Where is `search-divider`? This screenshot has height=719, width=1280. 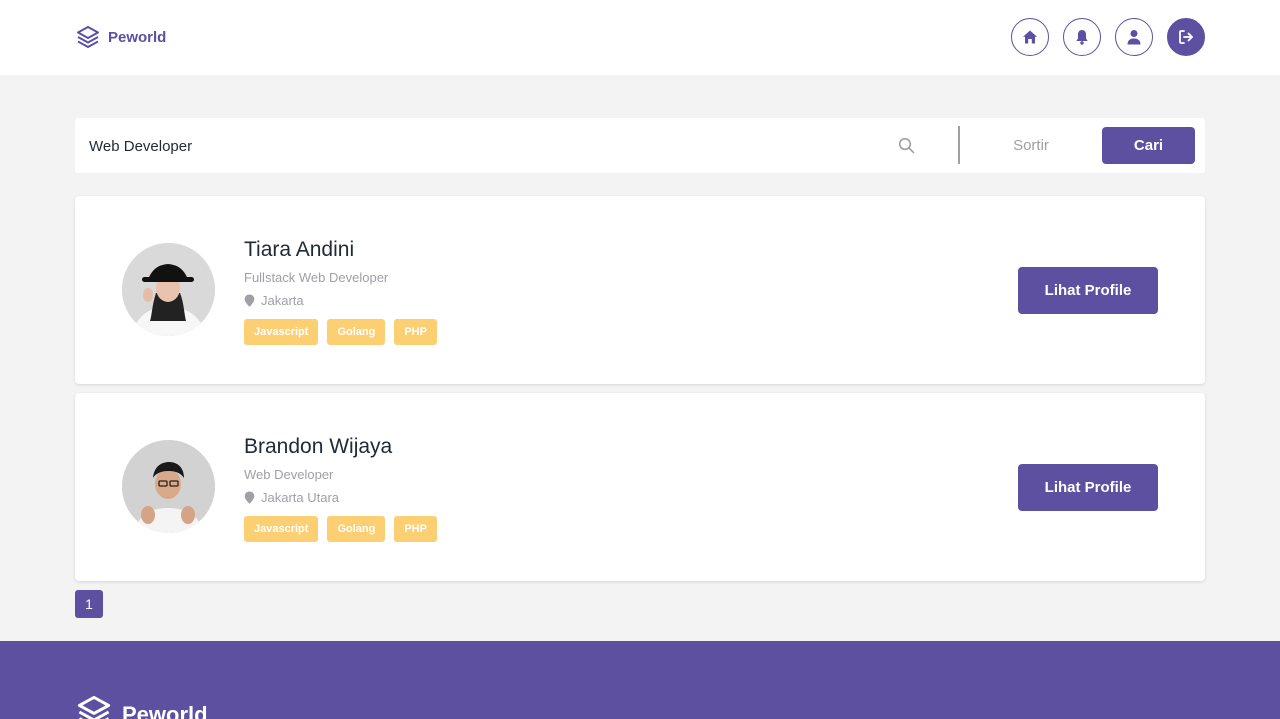 search-divider is located at coordinates (959, 145).